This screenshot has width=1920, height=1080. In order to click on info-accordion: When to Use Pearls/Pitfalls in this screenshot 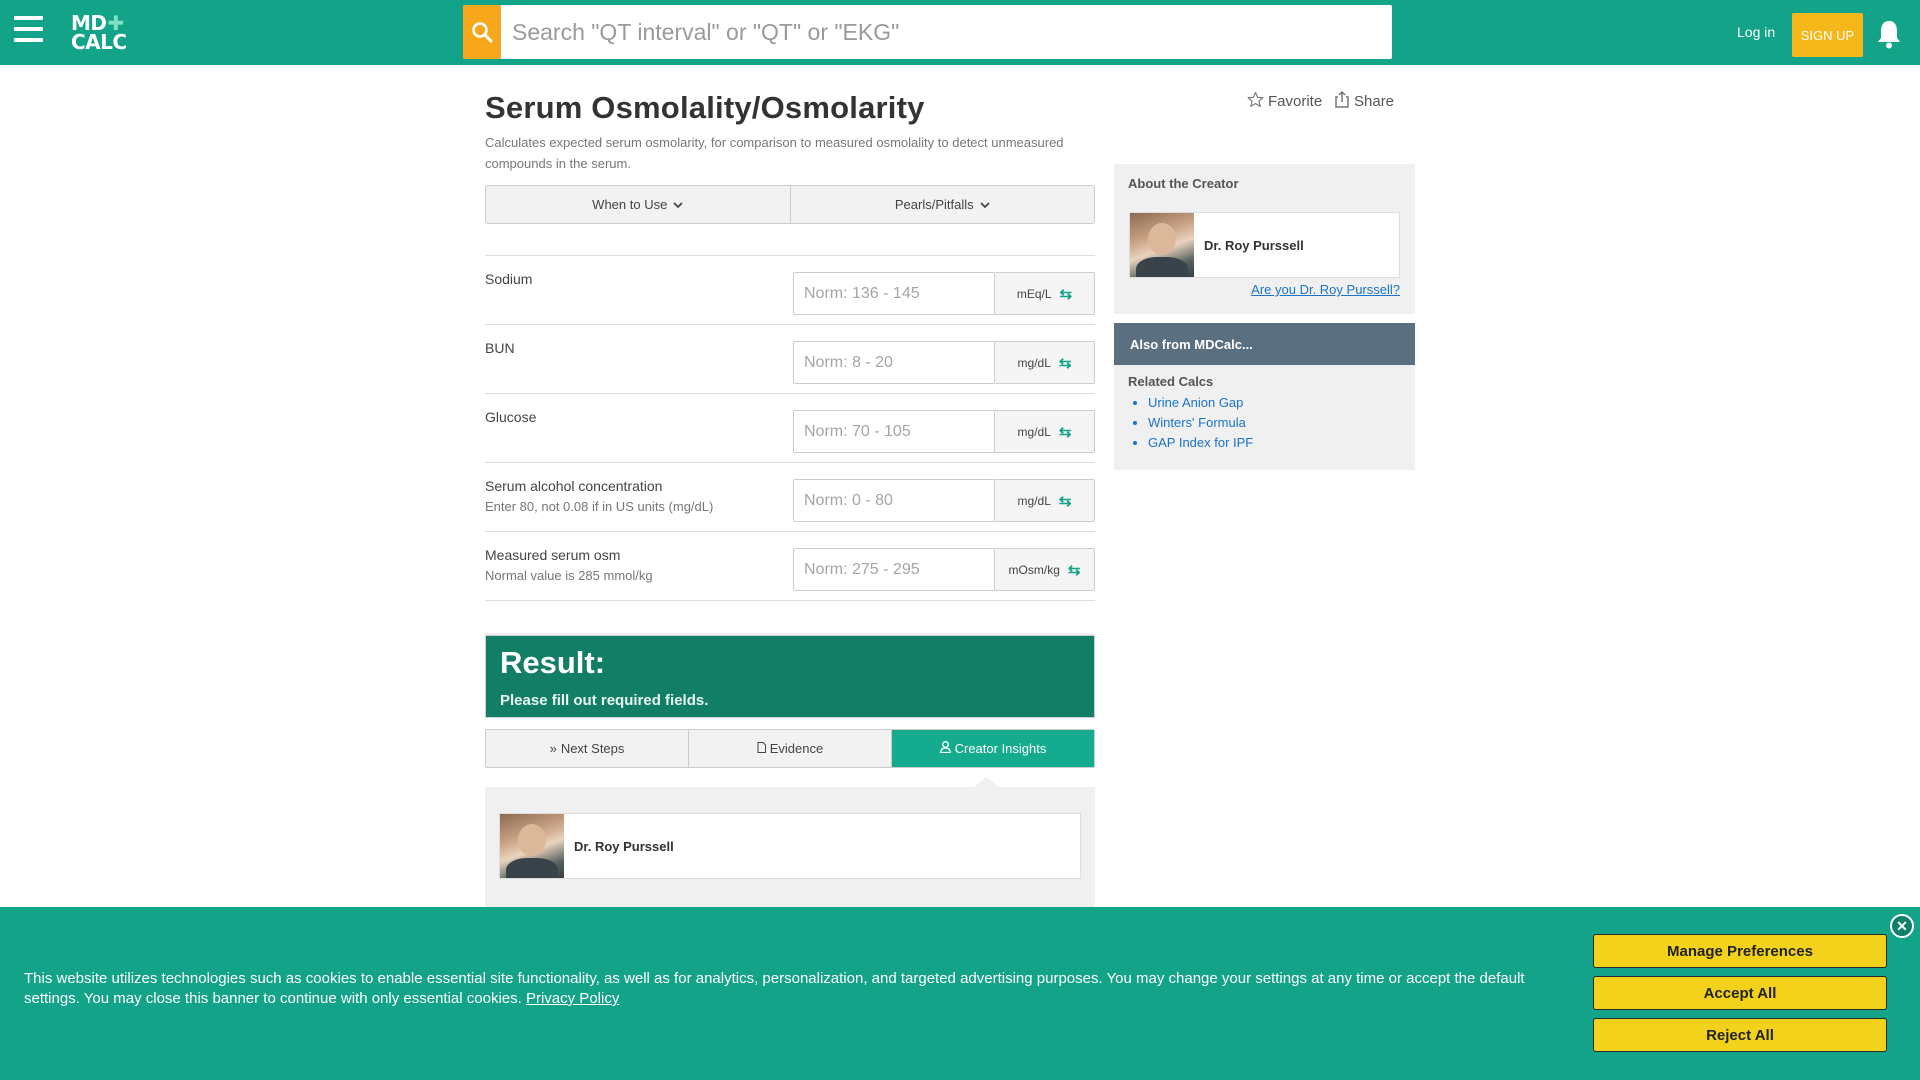, I will do `click(790, 204)`.